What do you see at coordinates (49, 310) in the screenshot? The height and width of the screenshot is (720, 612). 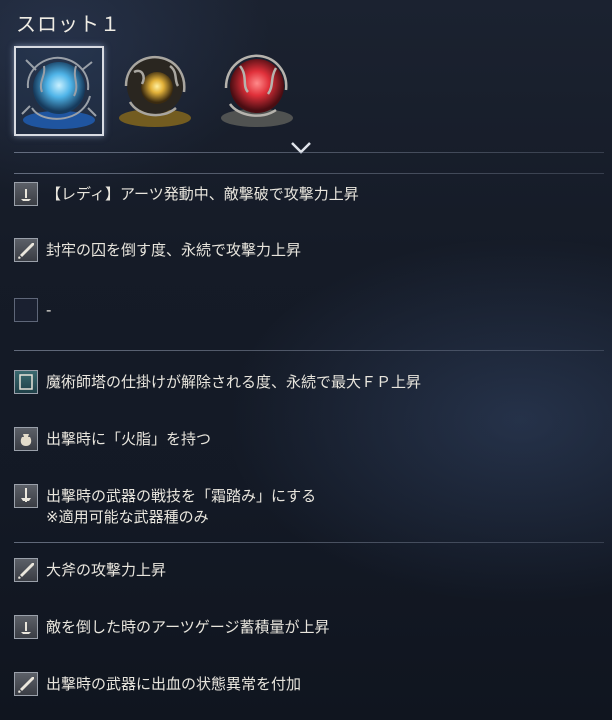 I see `effect-text: -` at bounding box center [49, 310].